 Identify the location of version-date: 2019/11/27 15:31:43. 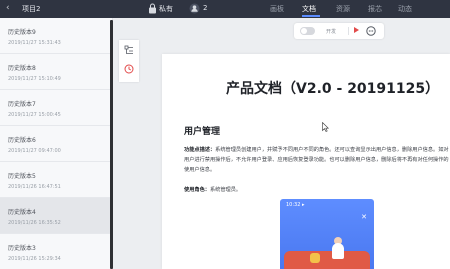
(34, 43).